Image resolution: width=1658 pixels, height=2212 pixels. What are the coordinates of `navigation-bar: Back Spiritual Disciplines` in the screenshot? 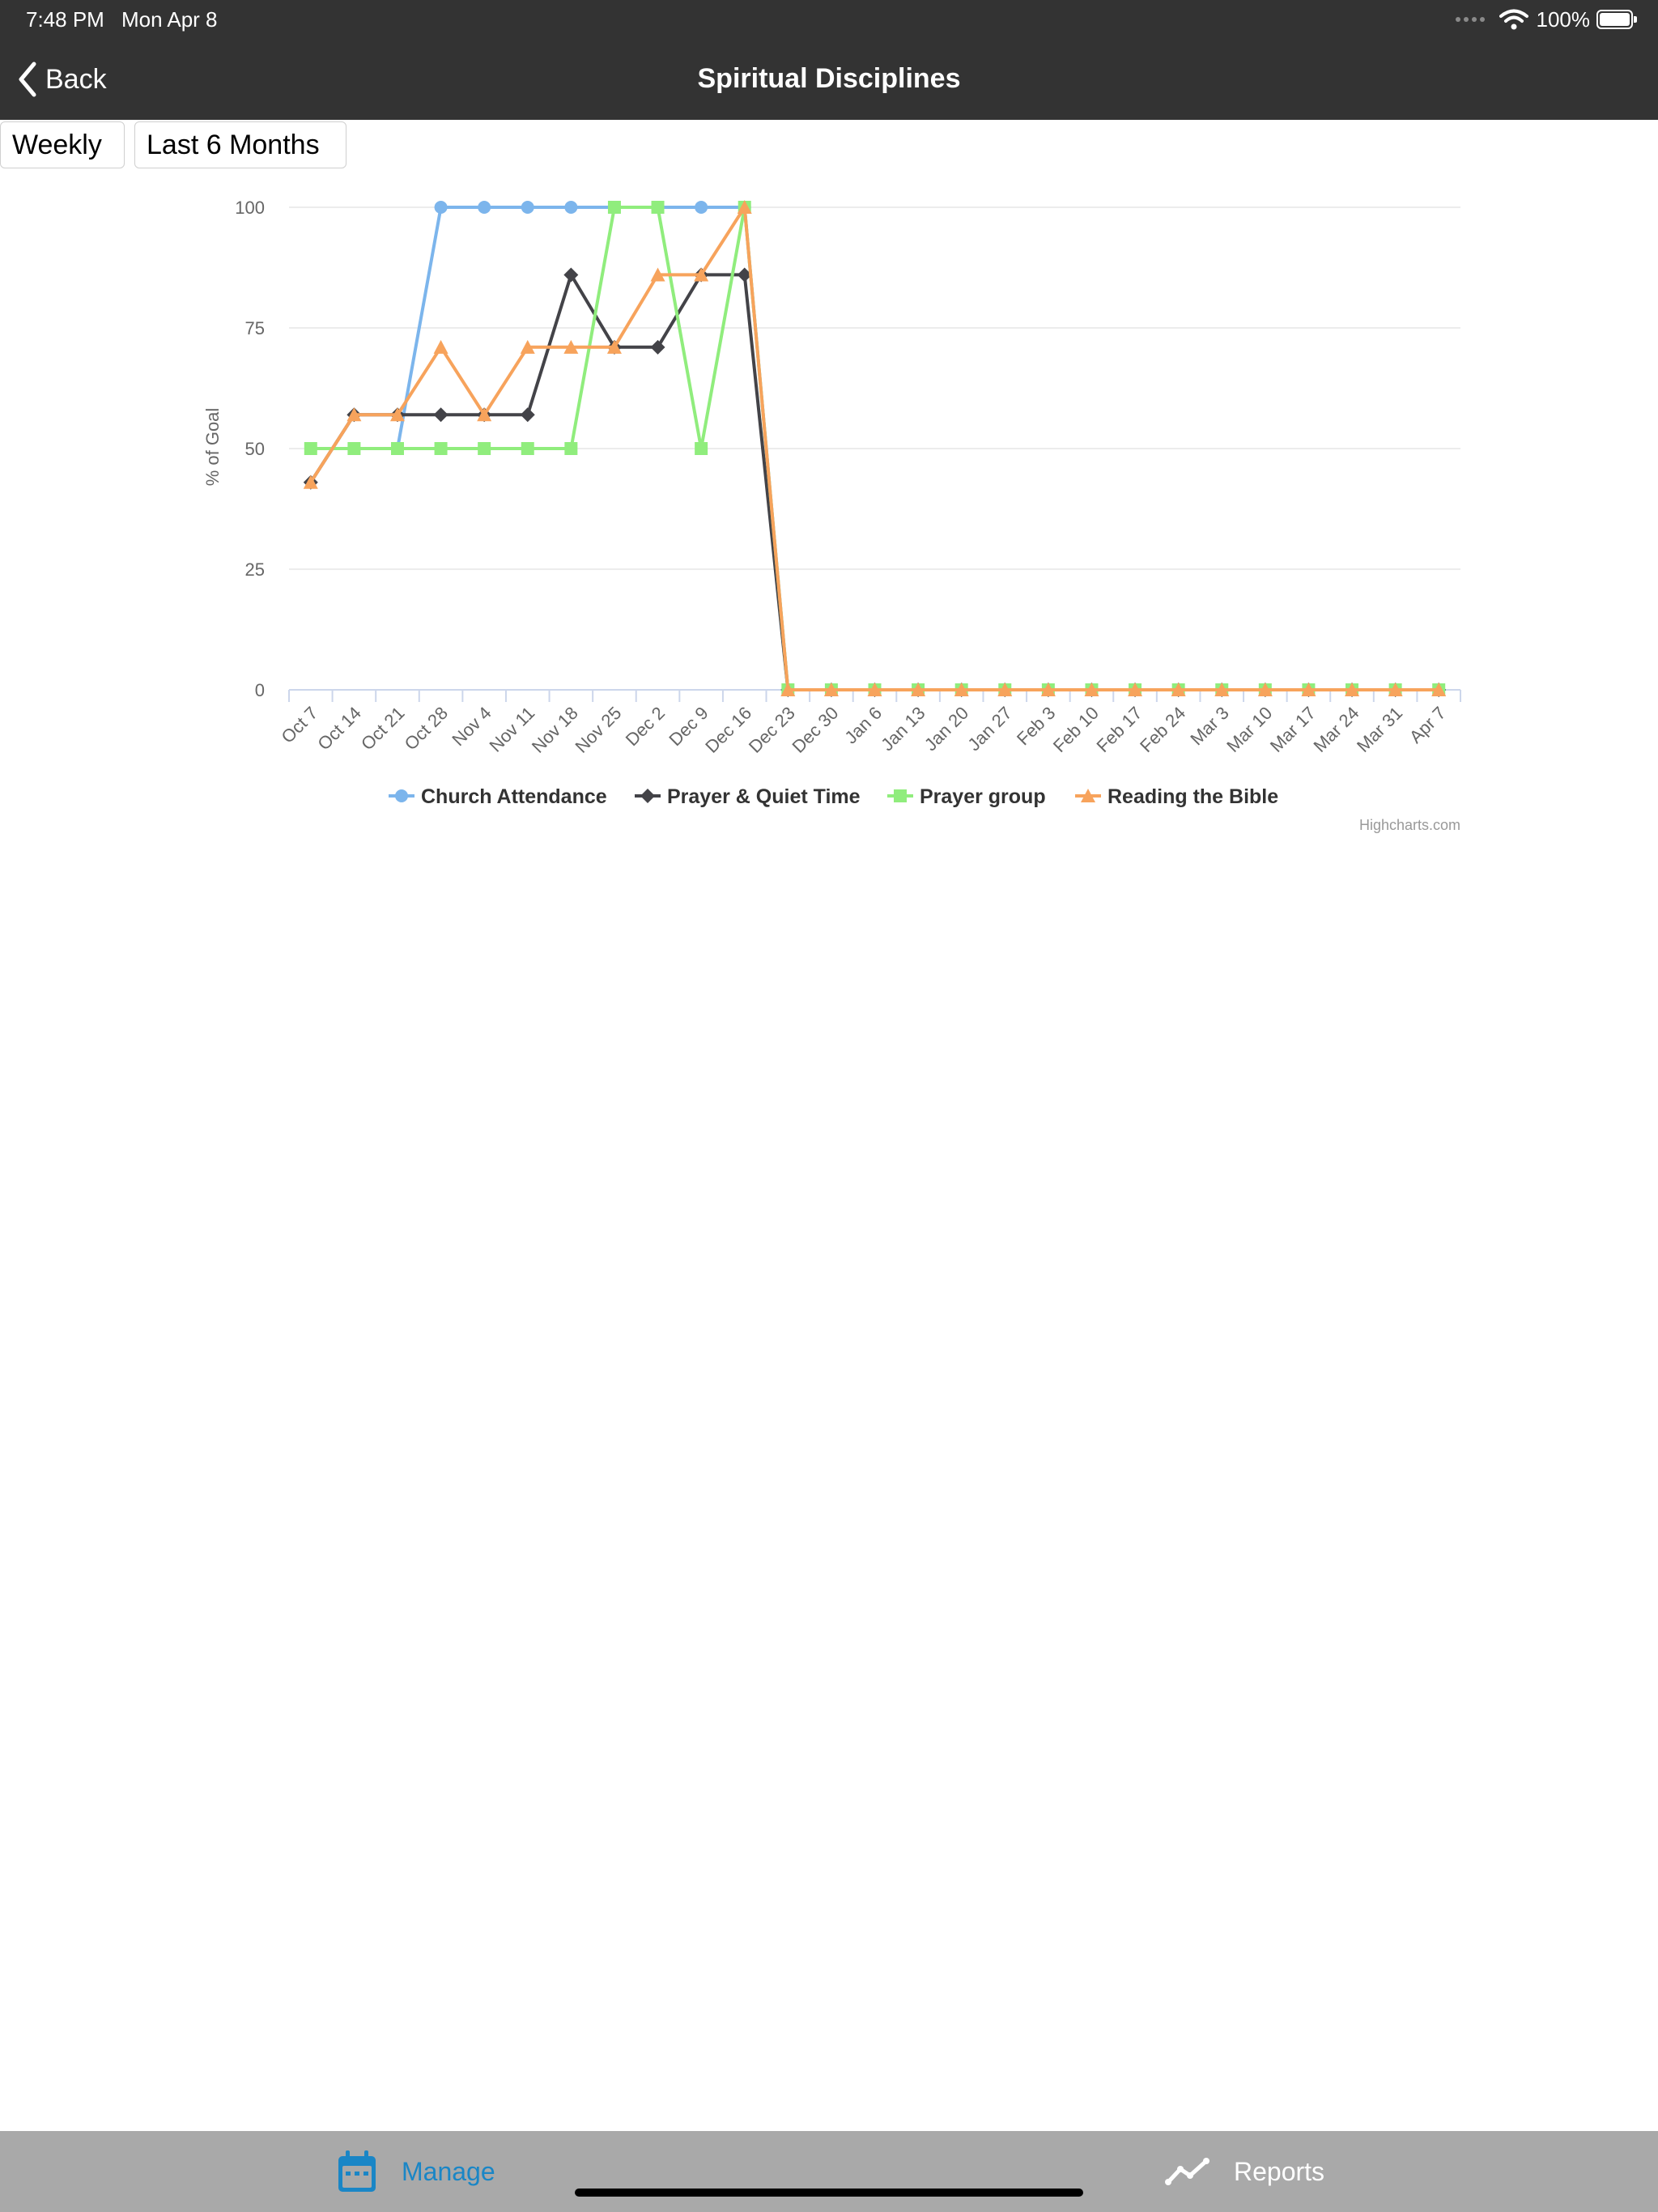 It's located at (829, 79).